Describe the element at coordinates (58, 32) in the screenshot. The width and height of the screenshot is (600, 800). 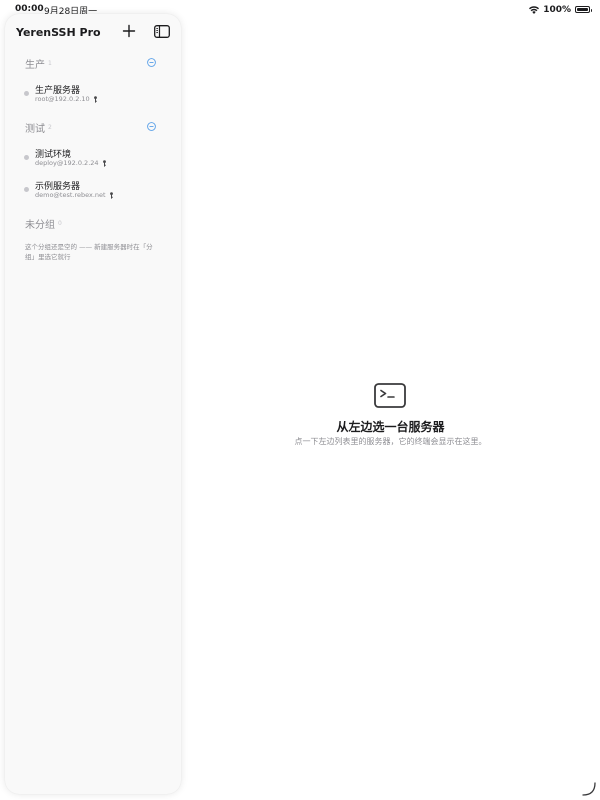
I see `app-title: YerenSSH Pro` at that location.